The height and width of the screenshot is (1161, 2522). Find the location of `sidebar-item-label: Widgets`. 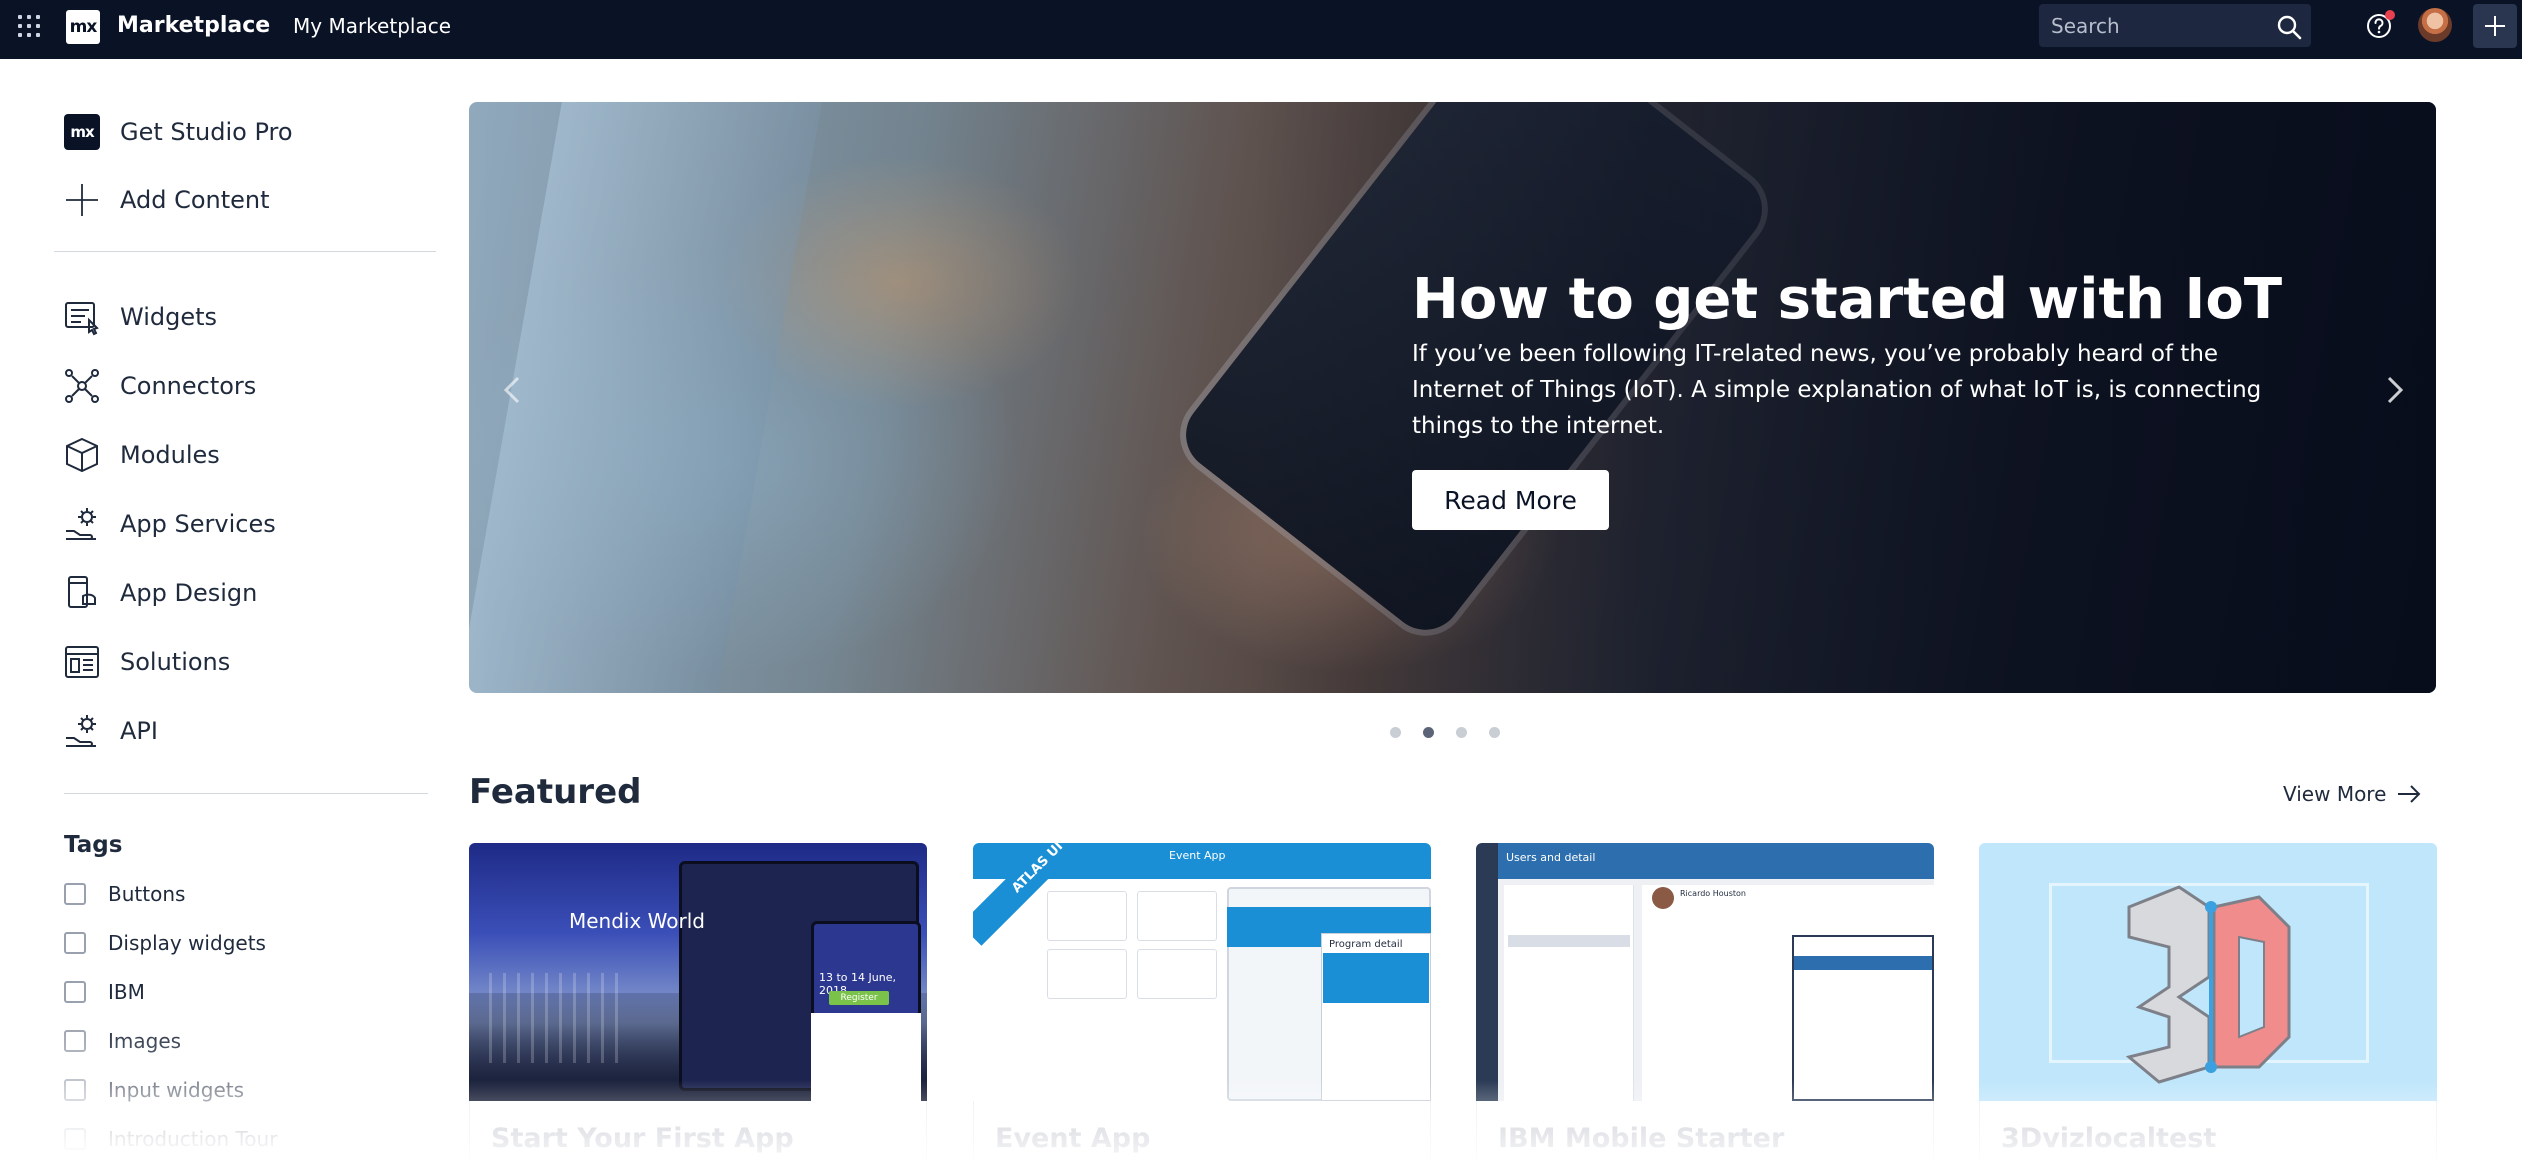

sidebar-item-label: Widgets is located at coordinates (169, 317).